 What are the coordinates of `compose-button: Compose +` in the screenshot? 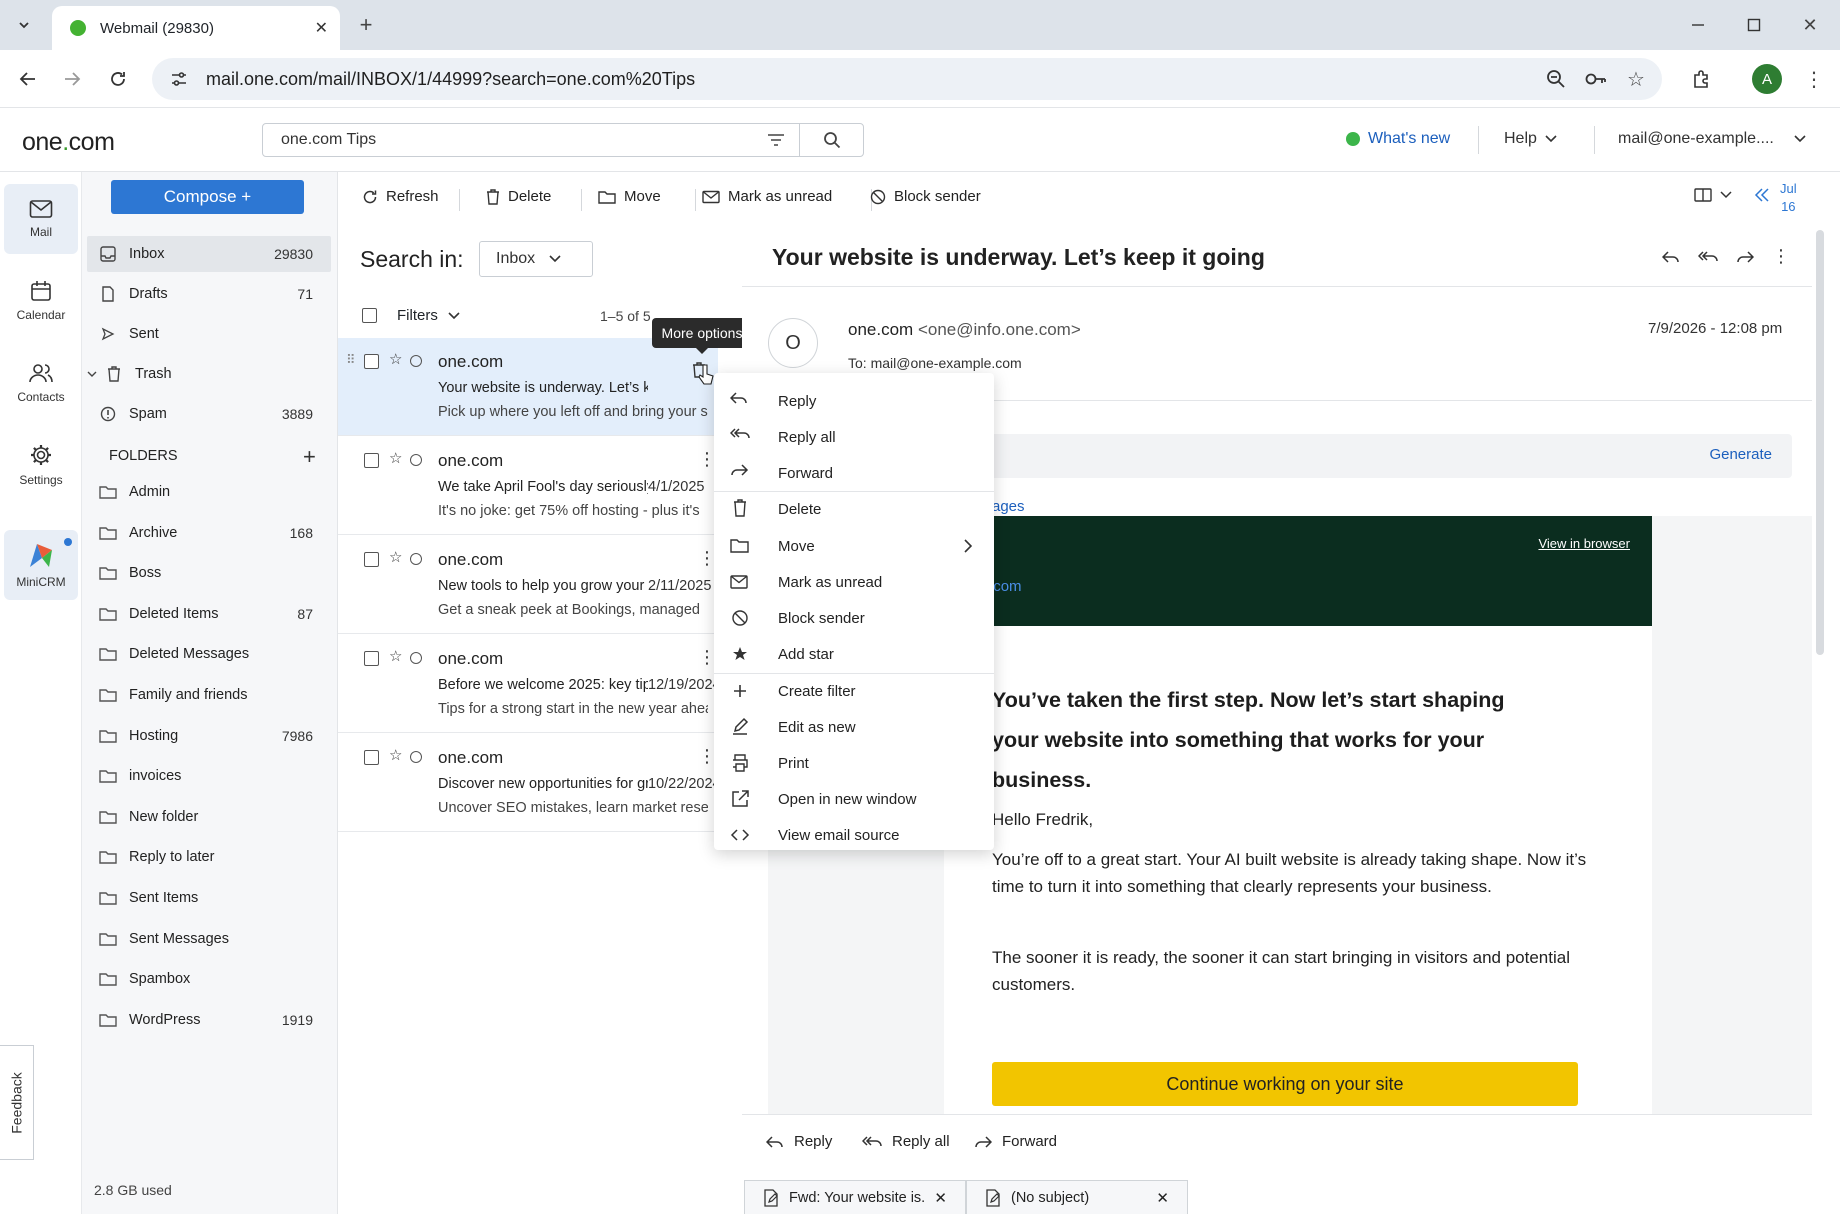 It's located at (207, 197).